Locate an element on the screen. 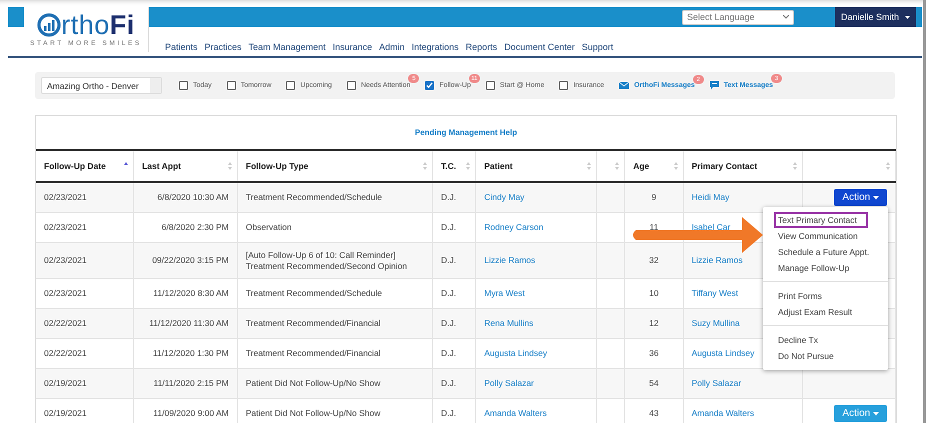  patient-link: Rodney Carson is located at coordinates (514, 227).